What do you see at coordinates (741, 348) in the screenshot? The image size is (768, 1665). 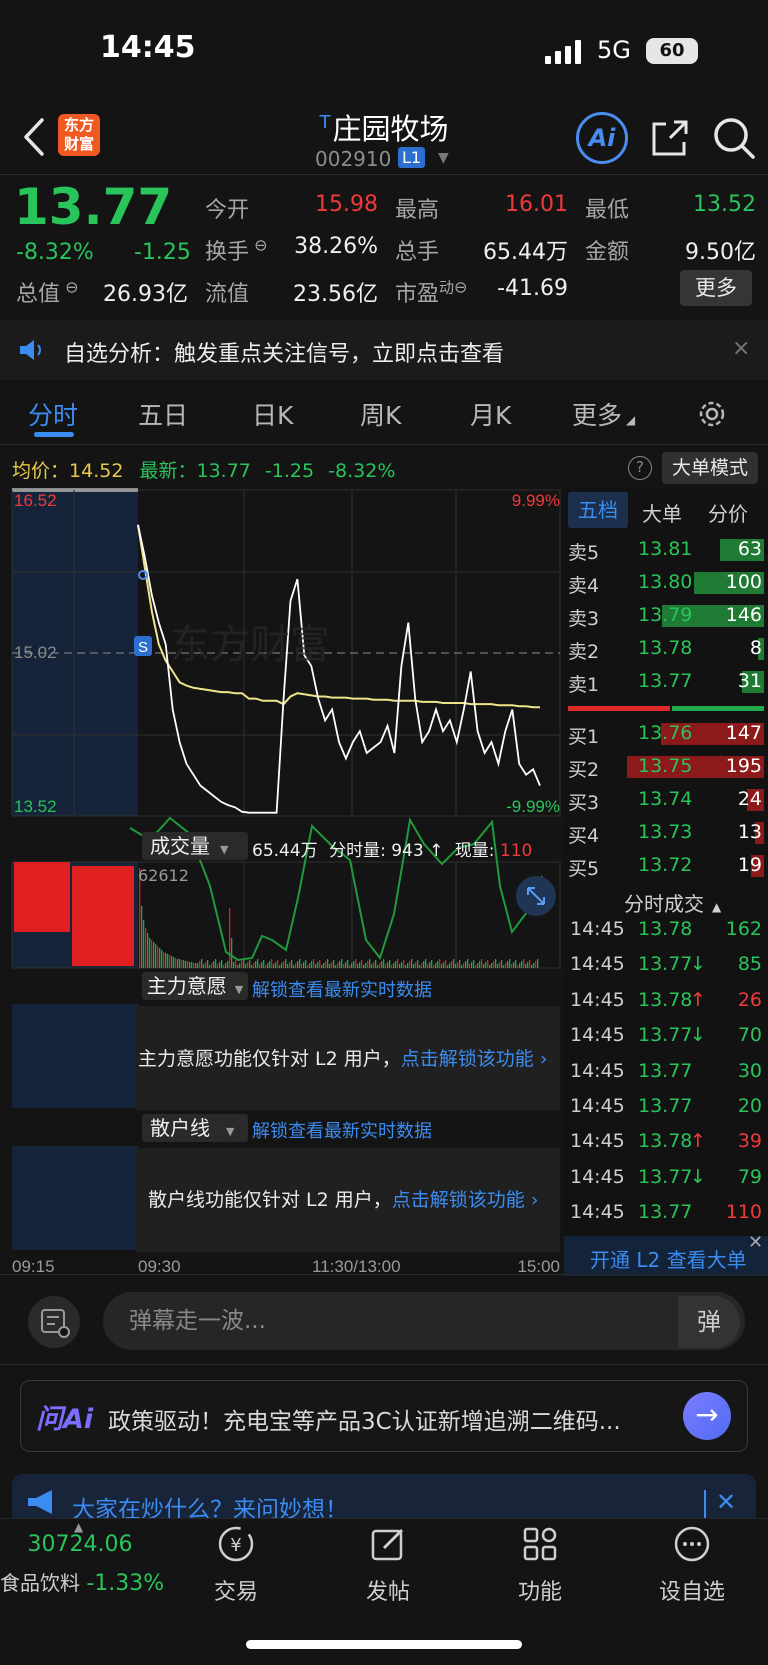 I see `close-icon: ×` at bounding box center [741, 348].